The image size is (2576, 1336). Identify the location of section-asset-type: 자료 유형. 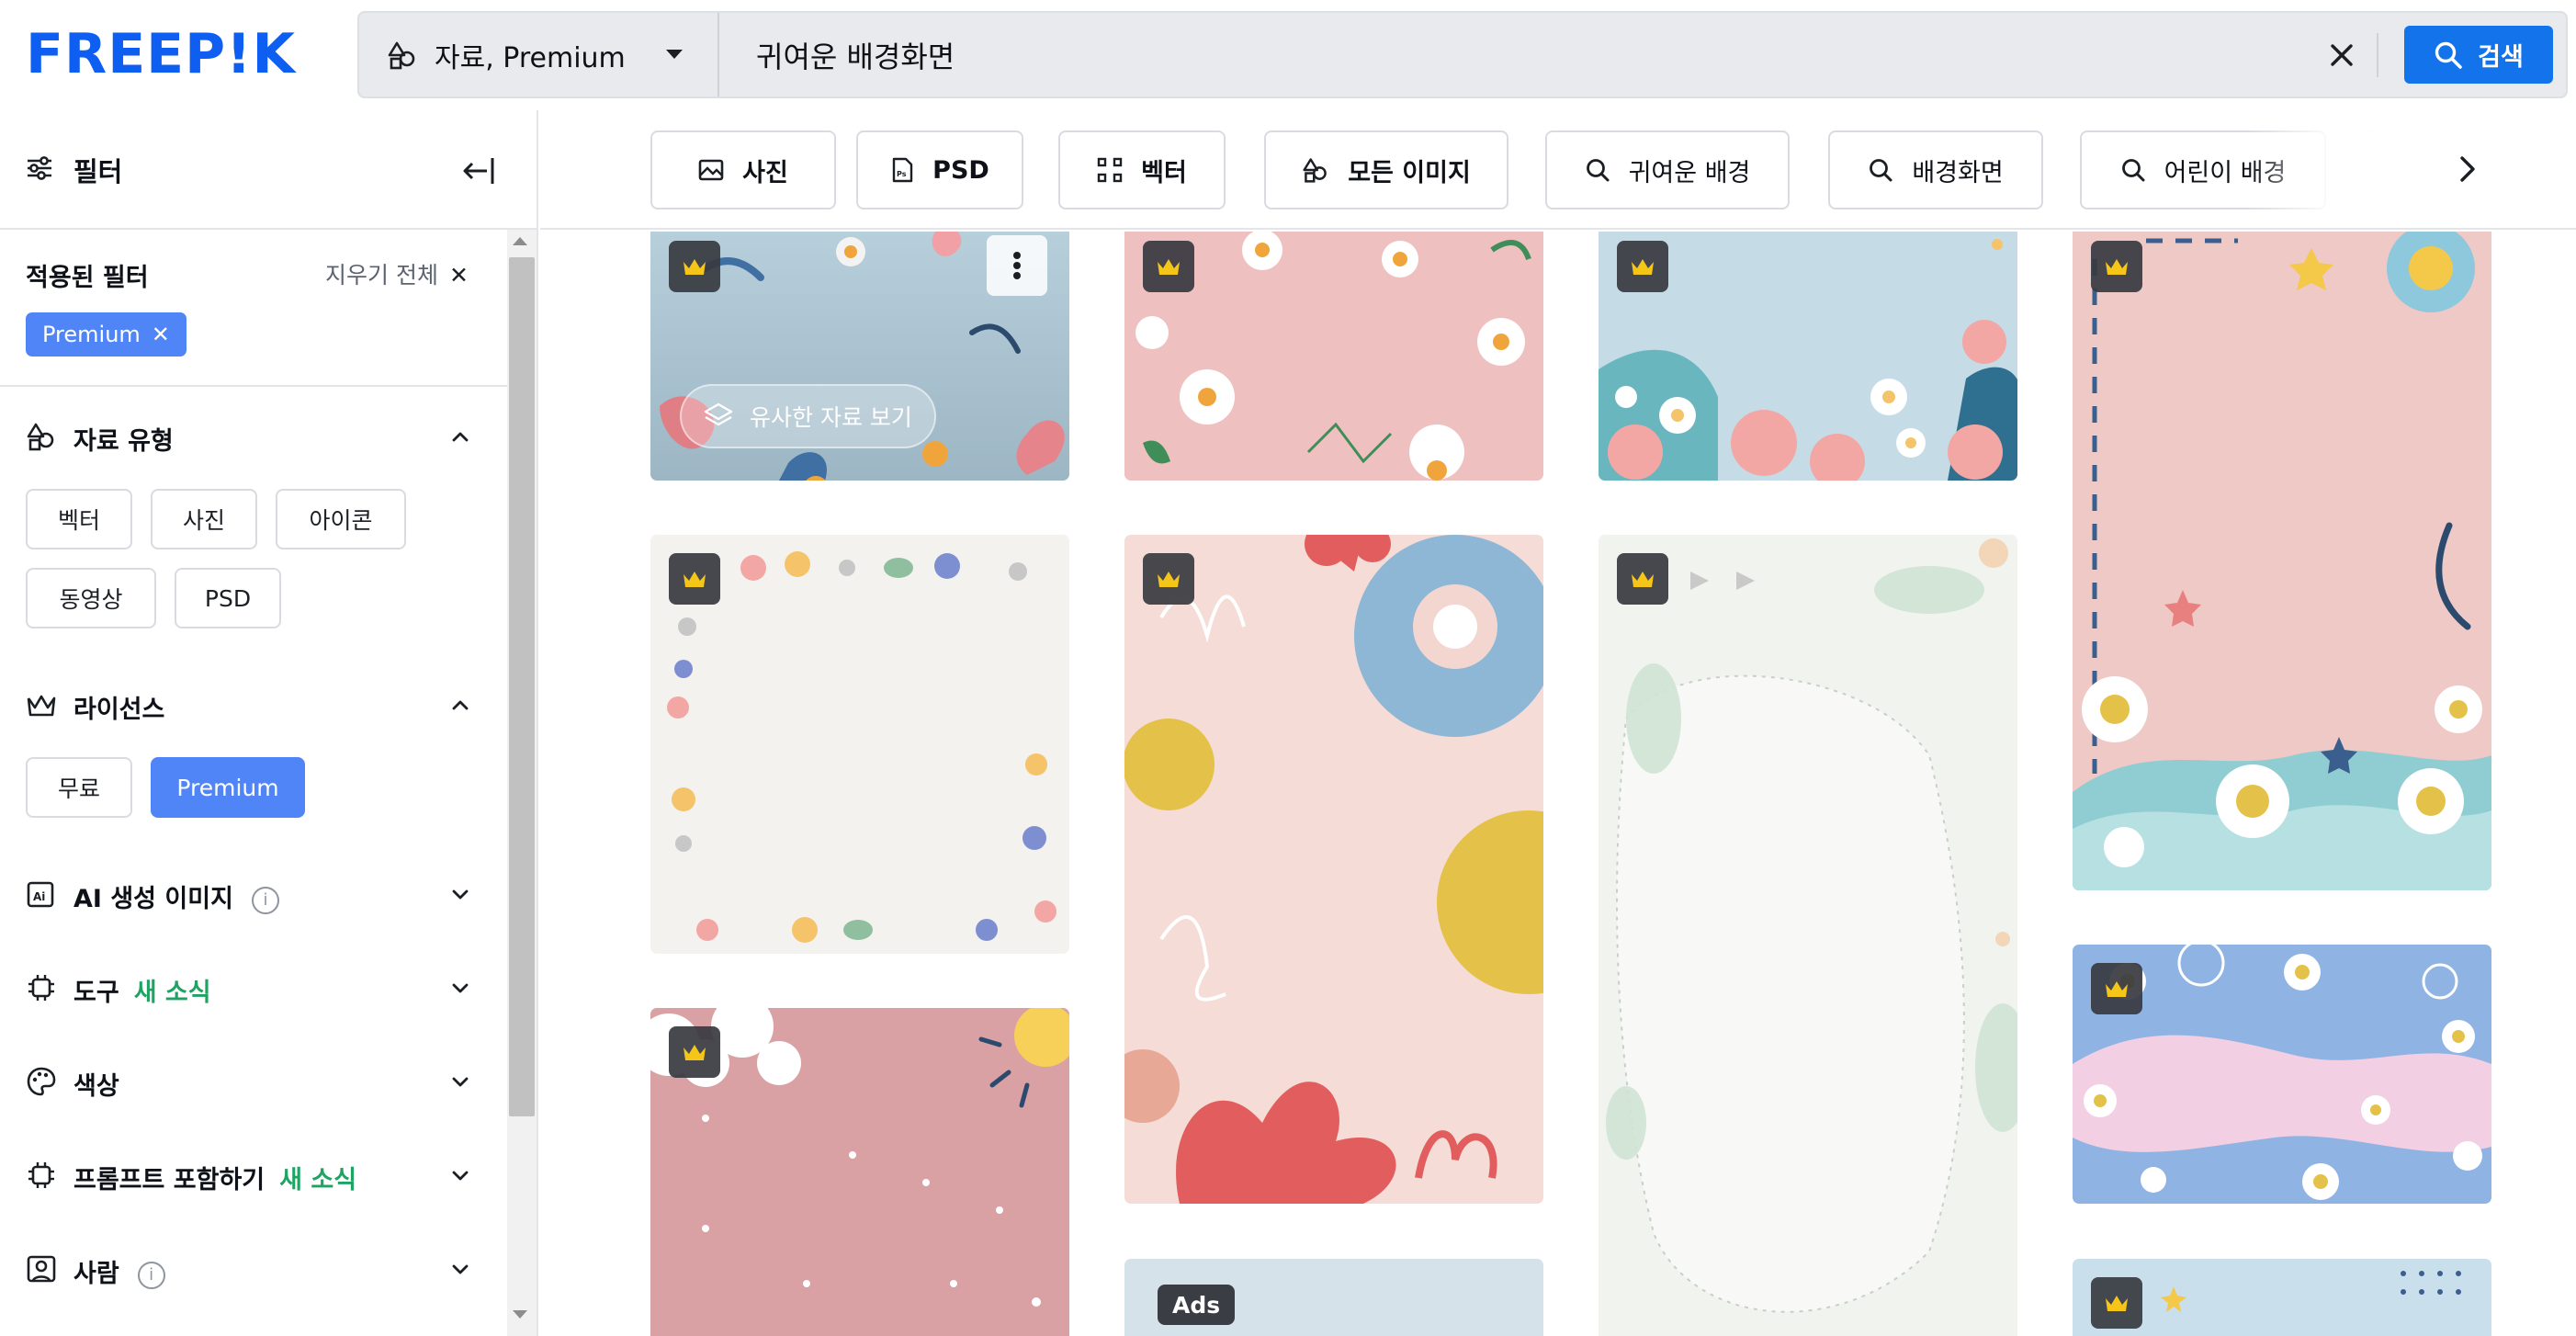
(253, 436).